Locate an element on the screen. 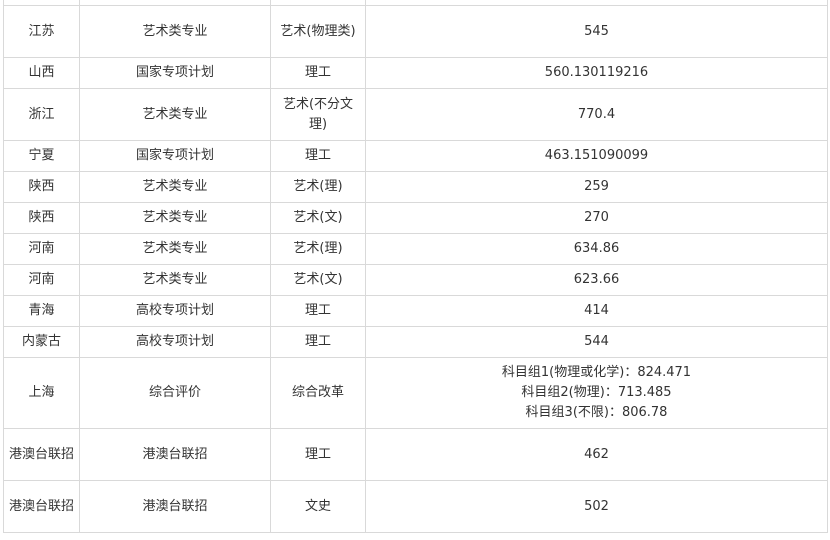  table-row: 陕西 艺术类专业 艺术(理) 259 is located at coordinates (415, 187).